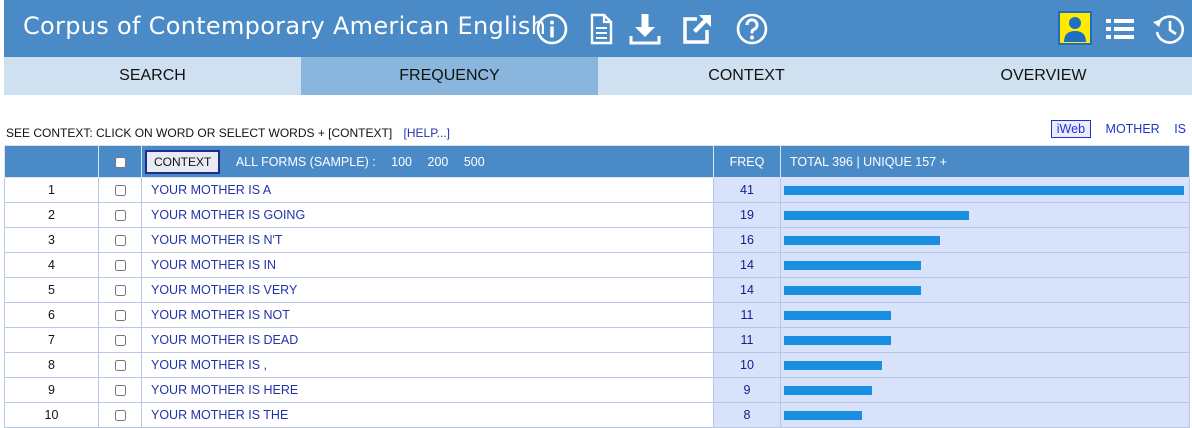 The width and height of the screenshot is (1192, 428). I want to click on row-phrase-link: YOUR MOTHER IS A, so click(427, 190).